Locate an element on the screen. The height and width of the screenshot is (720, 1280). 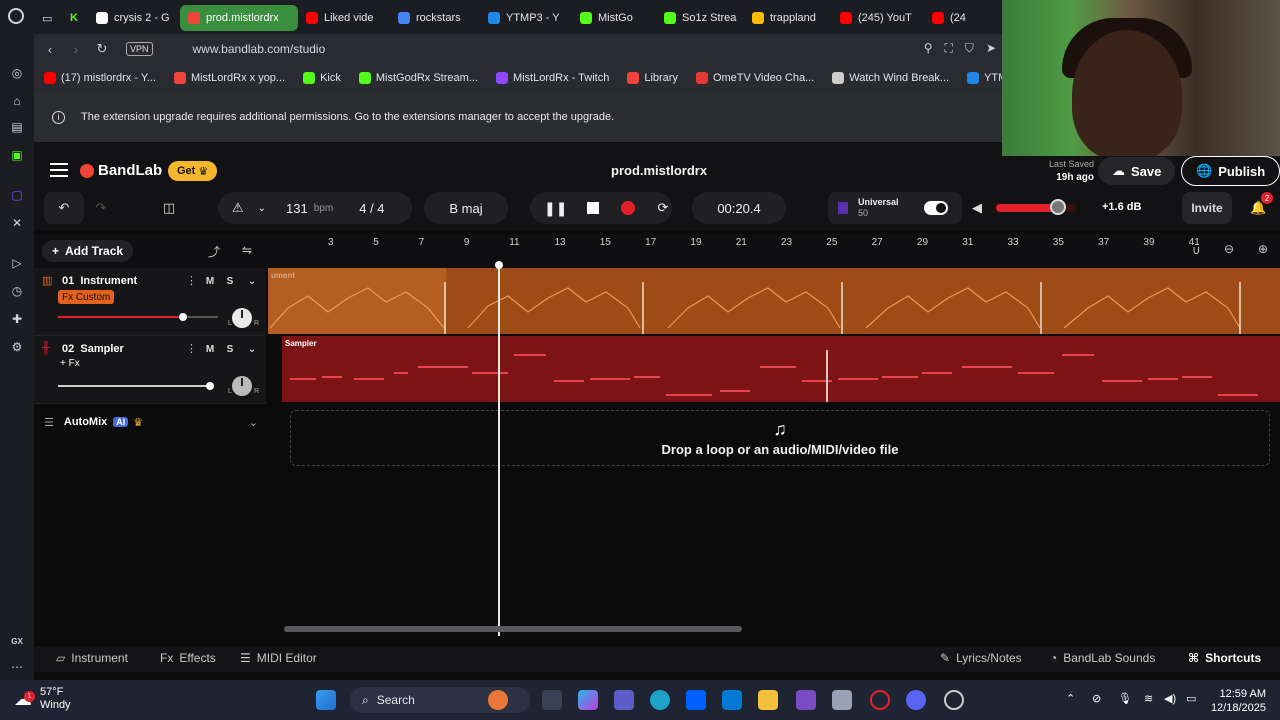
playhead-handle is located at coordinates (499, 265).